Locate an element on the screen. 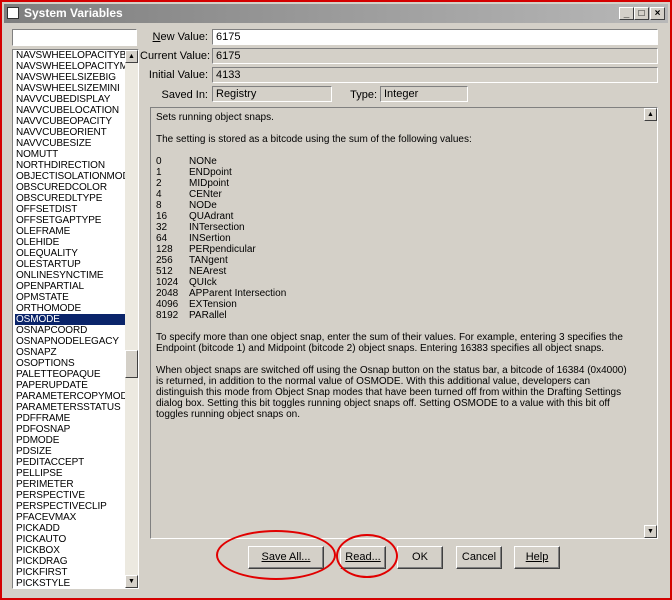 The width and height of the screenshot is (672, 600). list-item: PDFOSNAP is located at coordinates (70, 429).